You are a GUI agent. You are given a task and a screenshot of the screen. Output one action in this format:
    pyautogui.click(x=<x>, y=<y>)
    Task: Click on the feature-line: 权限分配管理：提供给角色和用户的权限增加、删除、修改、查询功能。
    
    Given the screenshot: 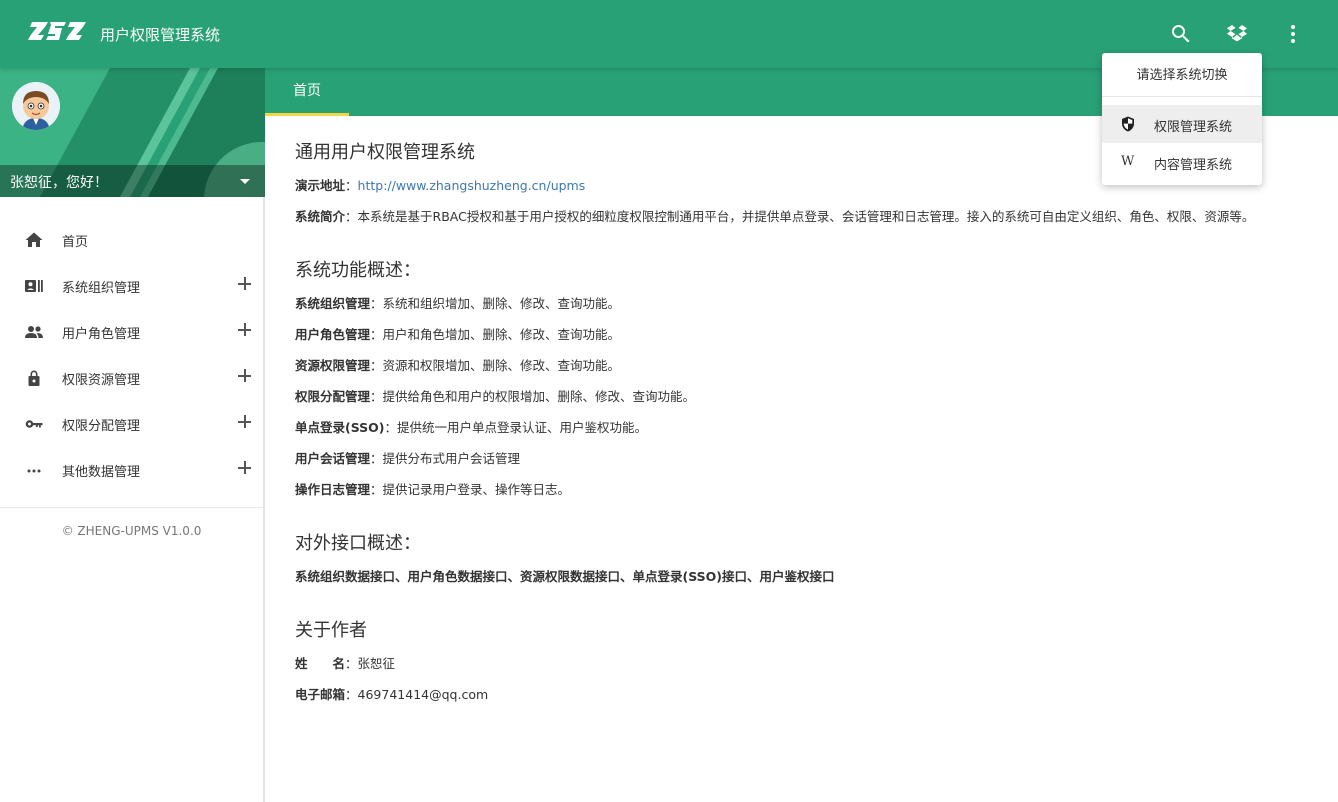 What is the action you would take?
    pyautogui.click(x=810, y=396)
    